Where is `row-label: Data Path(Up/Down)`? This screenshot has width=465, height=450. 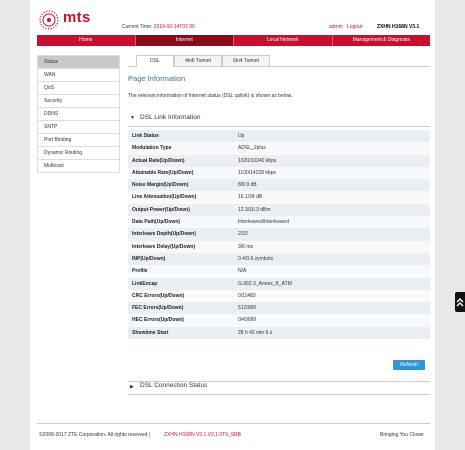
row-label: Data Path(Up/Down) is located at coordinates (156, 222).